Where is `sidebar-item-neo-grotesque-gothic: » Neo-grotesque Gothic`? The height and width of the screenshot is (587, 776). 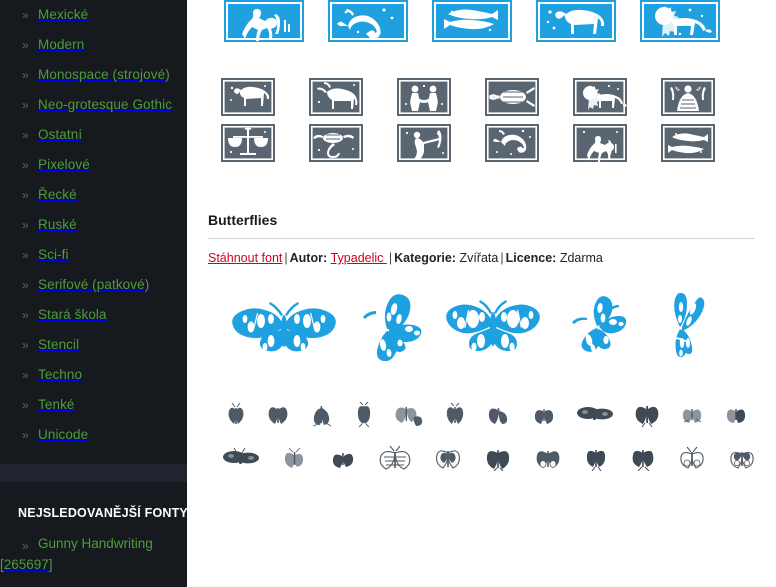 sidebar-item-neo-grotesque-gothic: » Neo-grotesque Gothic is located at coordinates (93, 105).